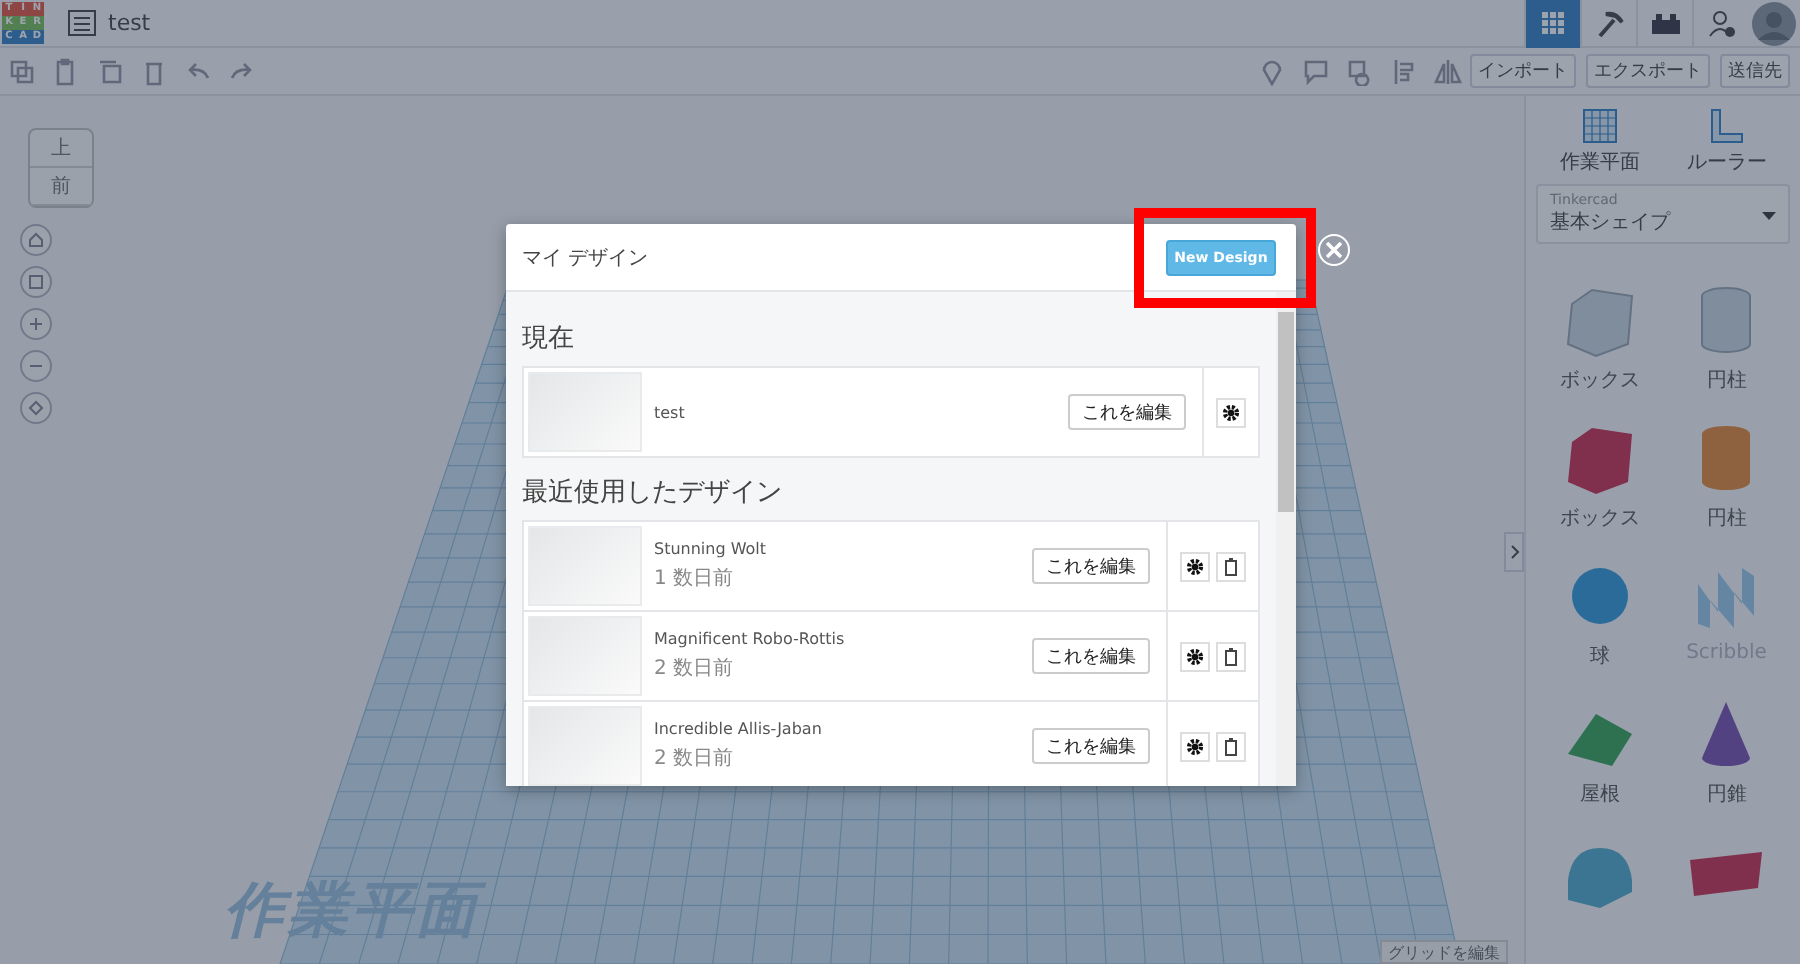  I want to click on shape-label: 球, so click(1599, 656).